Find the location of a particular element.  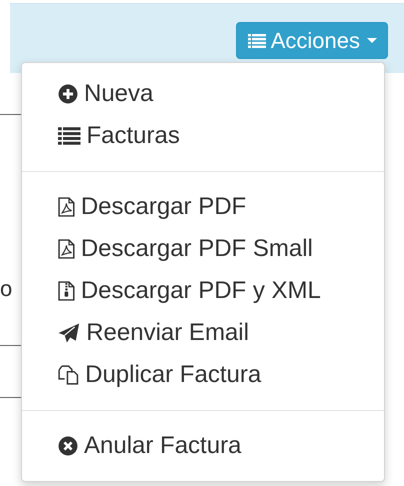

menu-item: Anular Factura is located at coordinates (203, 446).